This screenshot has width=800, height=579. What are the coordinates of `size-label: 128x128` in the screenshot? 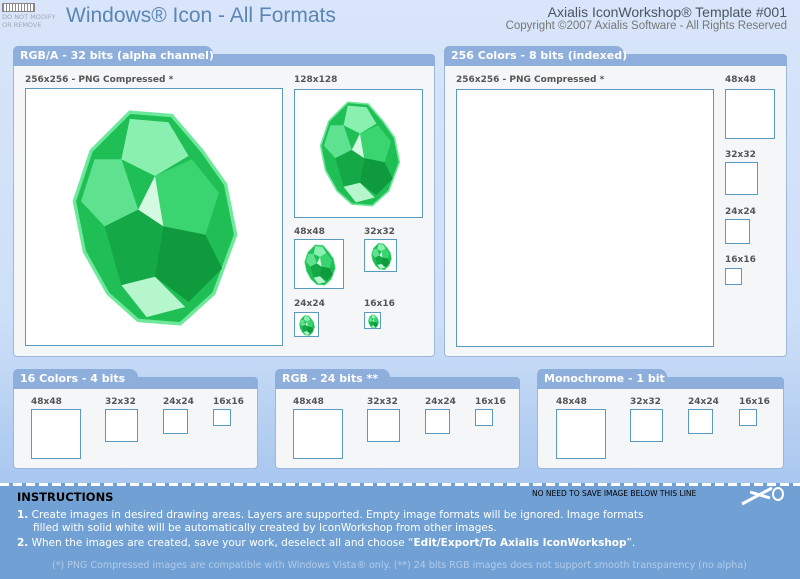 It's located at (316, 80).